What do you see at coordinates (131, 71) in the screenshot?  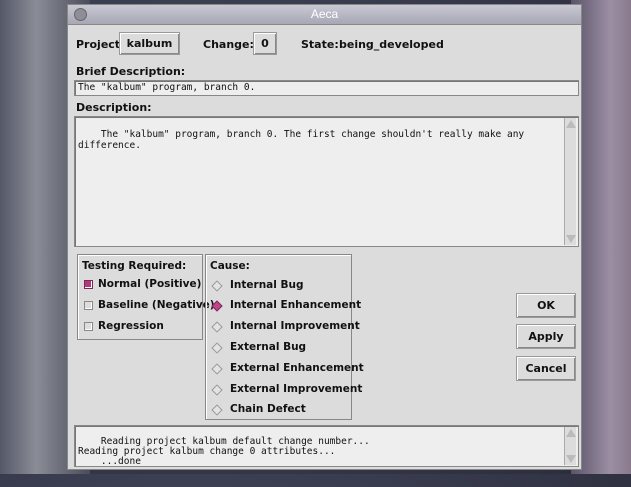 I see `brief-description-label: Brief Description:` at bounding box center [131, 71].